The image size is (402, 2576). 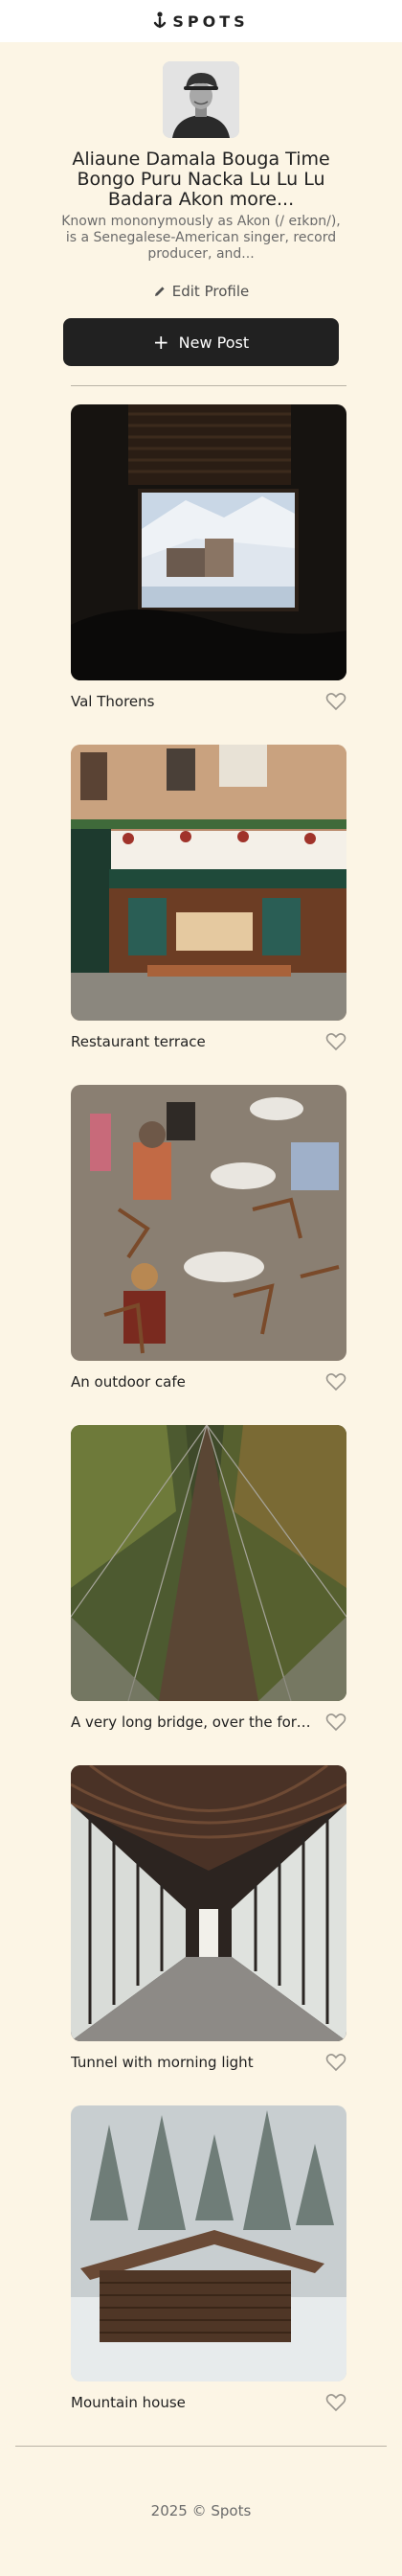 What do you see at coordinates (208, 1041) in the screenshot?
I see `card-footer: Restaurant terrace` at bounding box center [208, 1041].